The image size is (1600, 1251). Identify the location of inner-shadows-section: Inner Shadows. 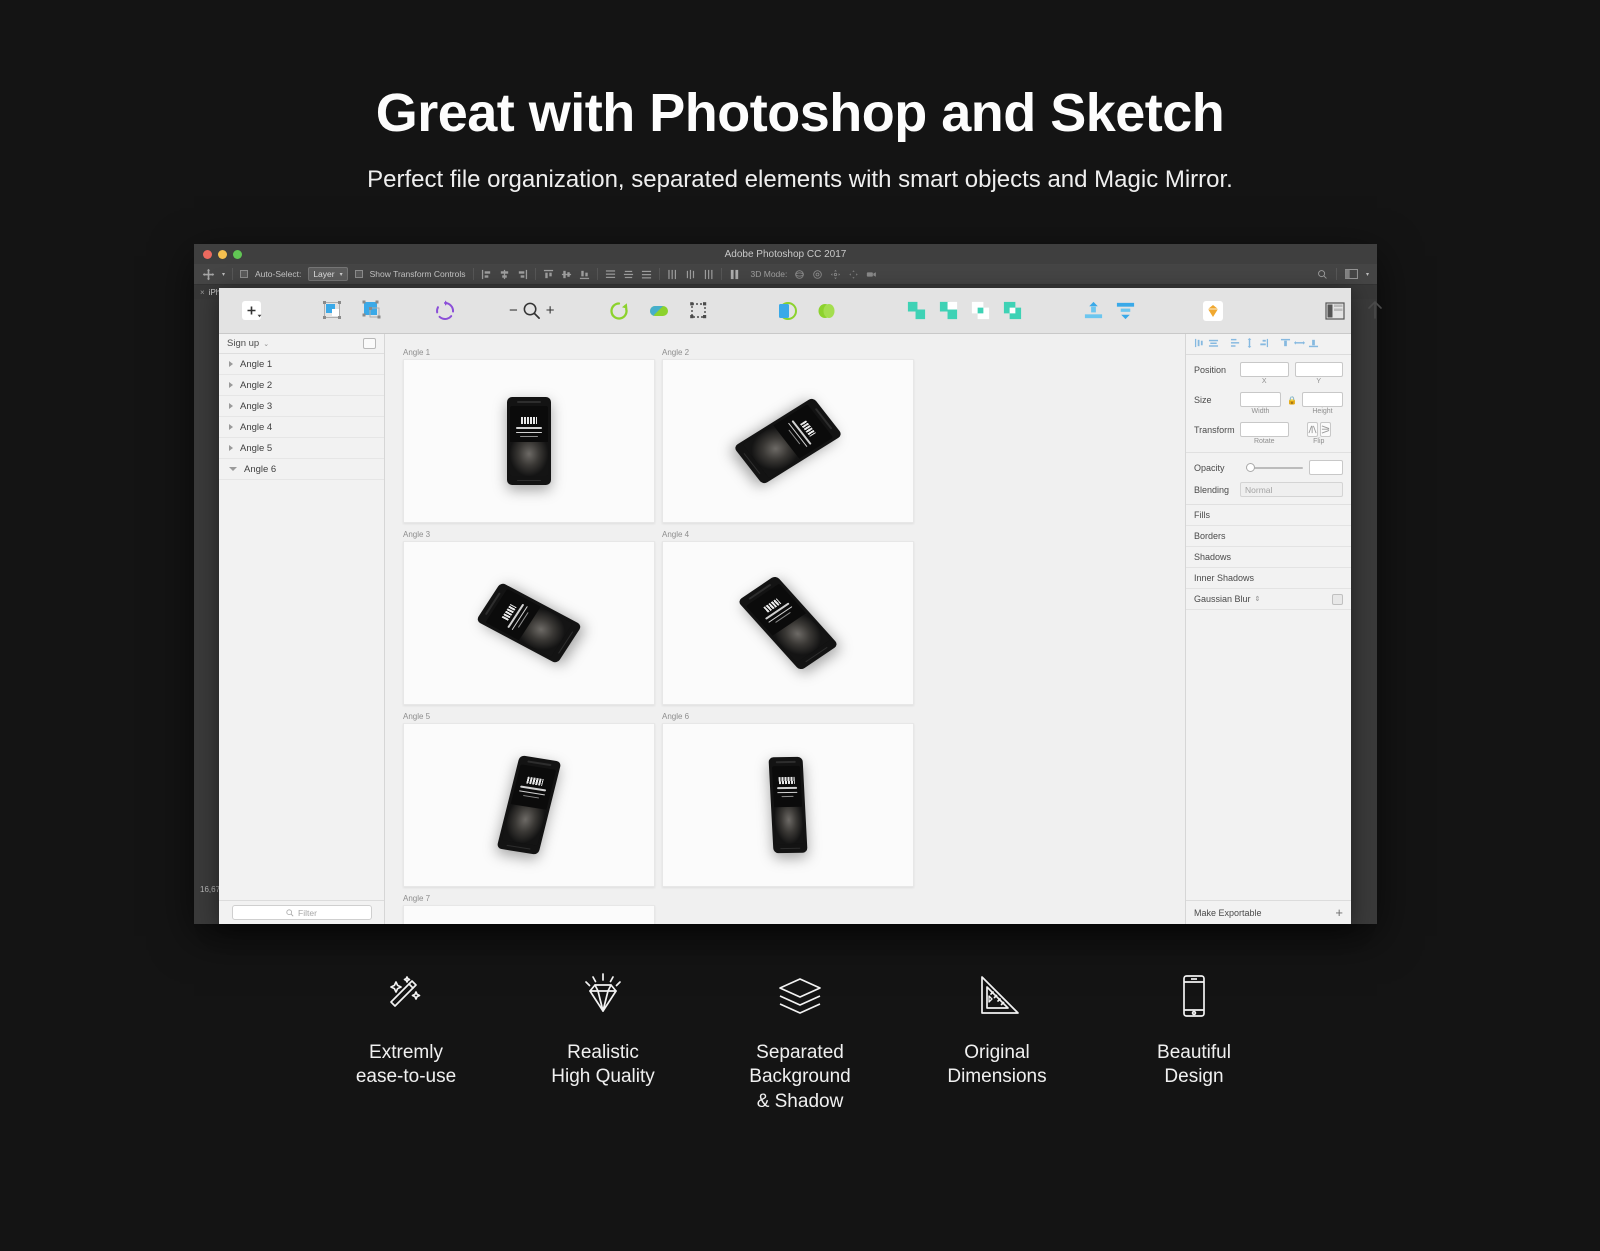
(1268, 578).